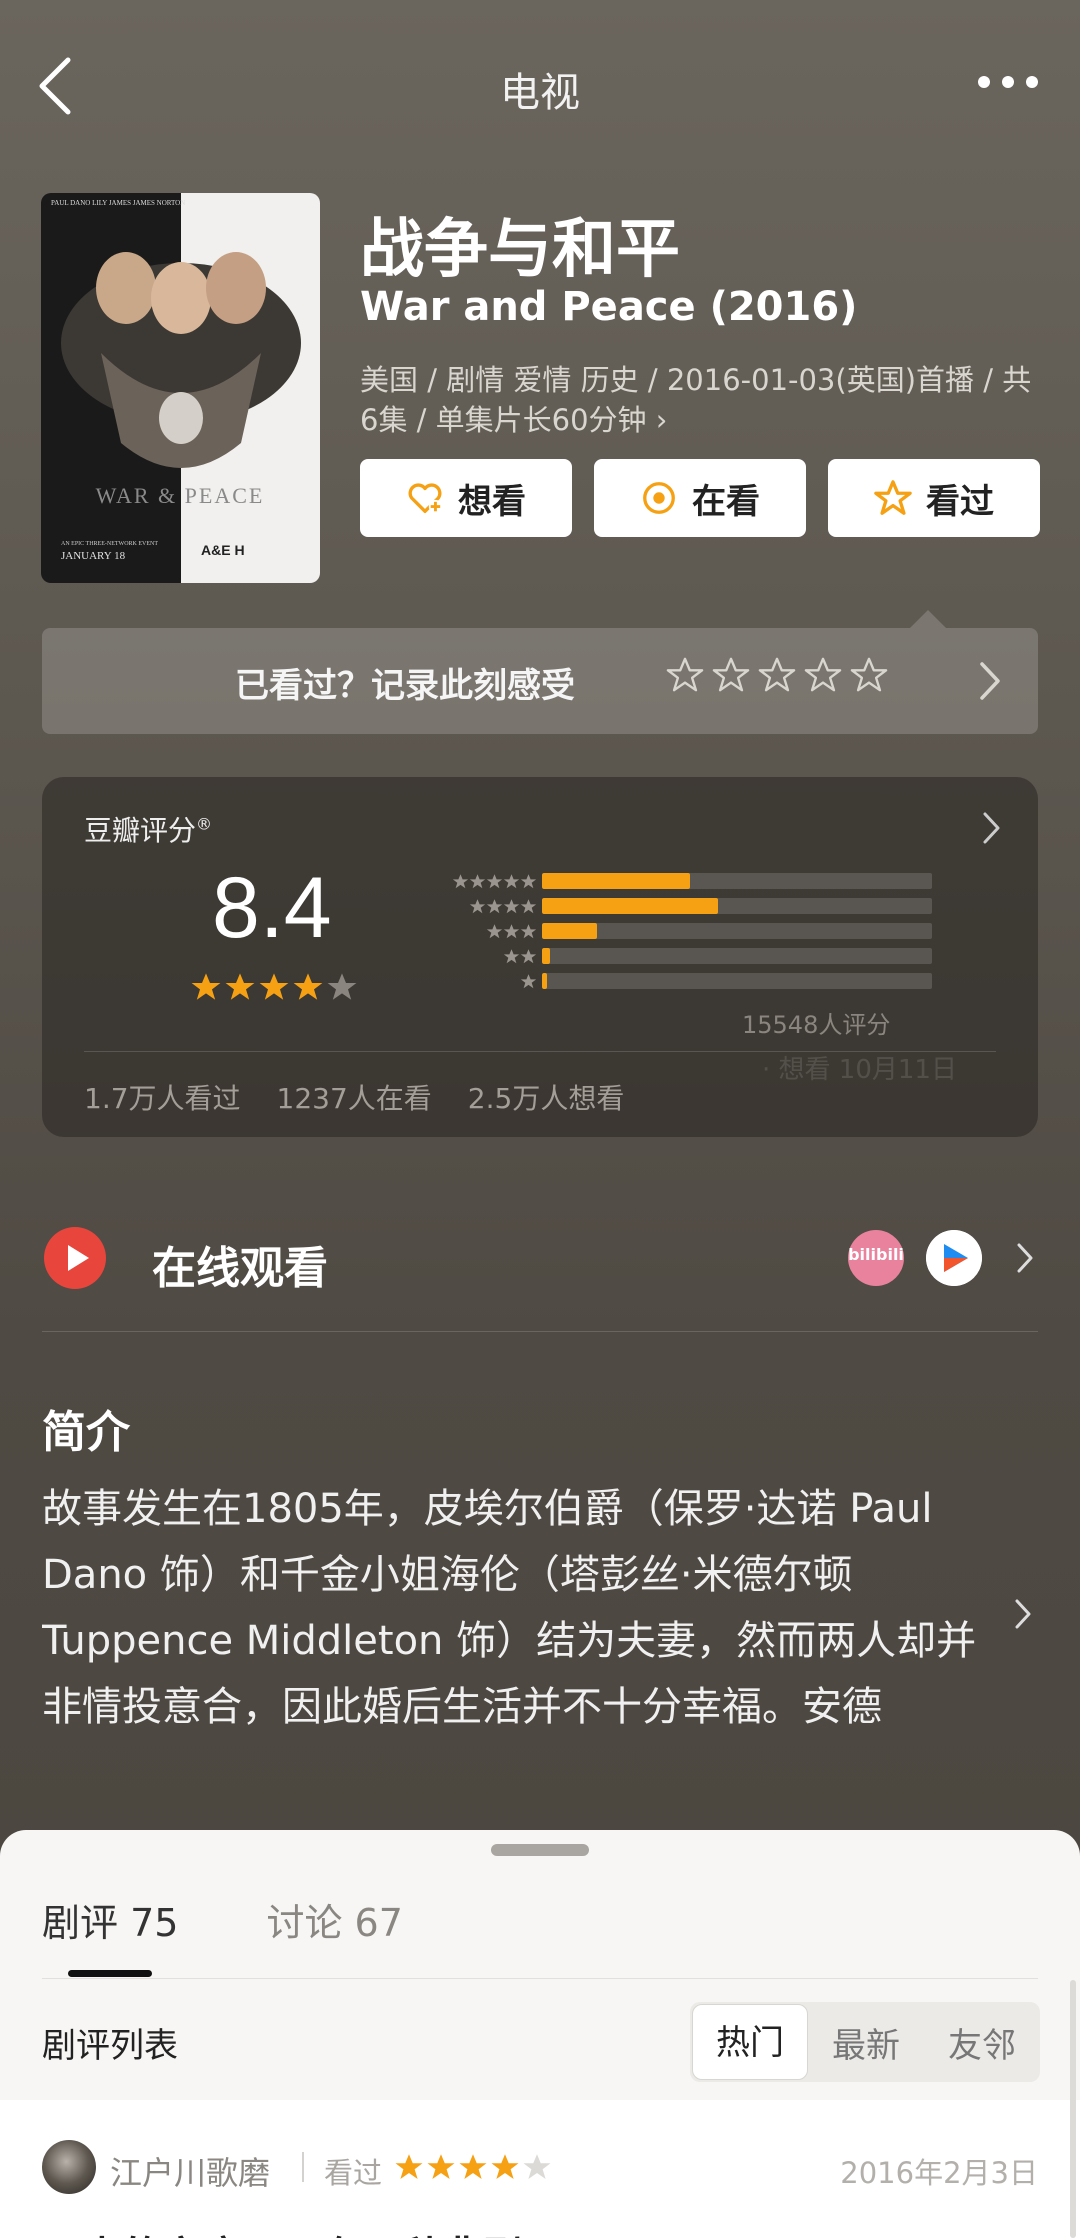  Describe the element at coordinates (750, 2042) in the screenshot. I see `sort-hot: 热门` at that location.